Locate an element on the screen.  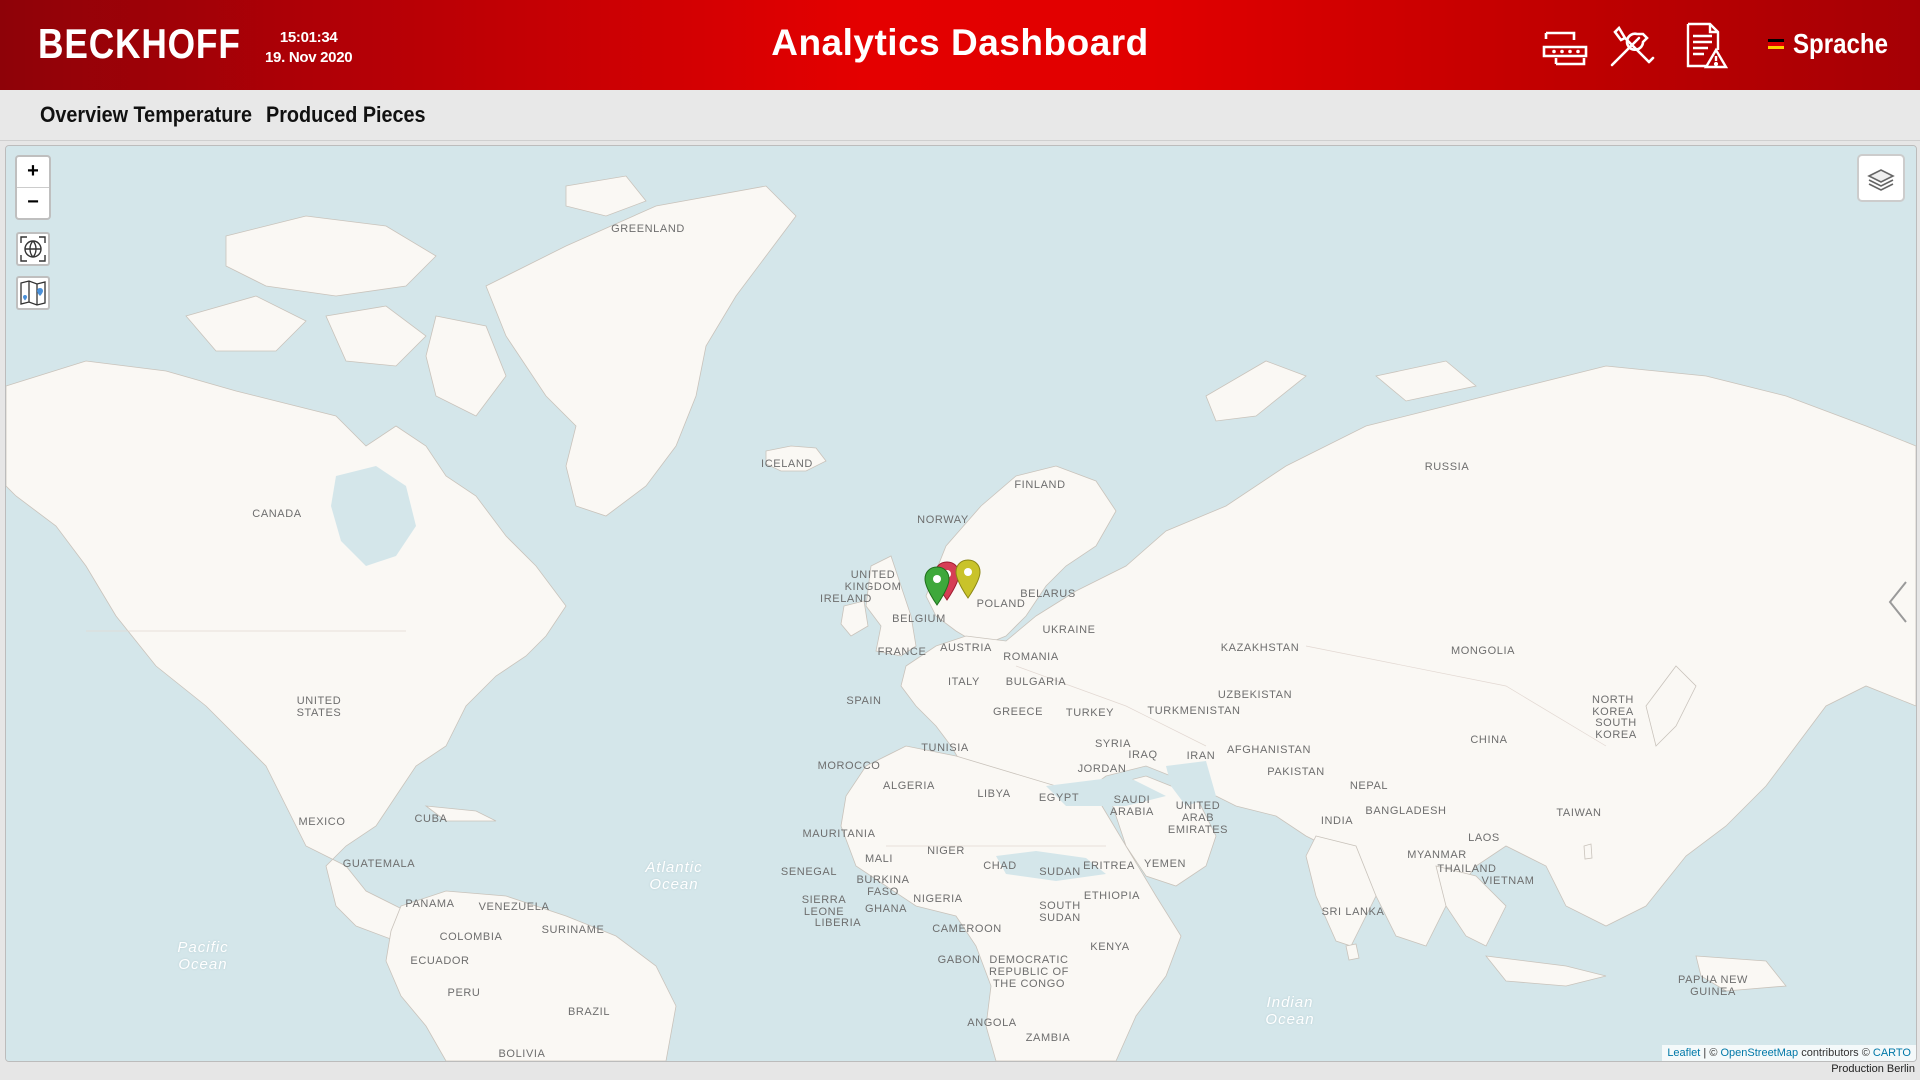
map-label: PANAMA is located at coordinates (430, 904).